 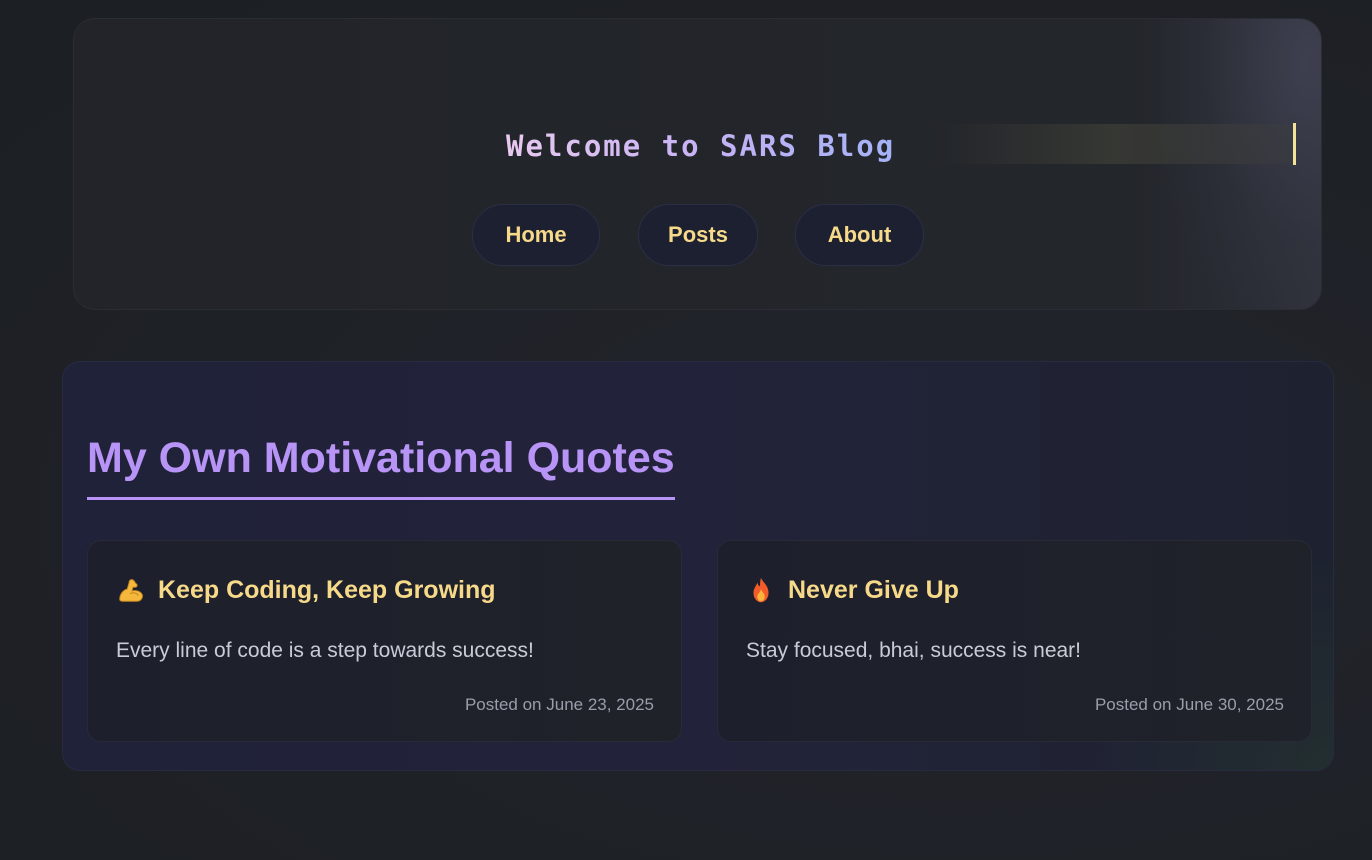 What do you see at coordinates (1114, 144) in the screenshot?
I see `typing-highlight` at bounding box center [1114, 144].